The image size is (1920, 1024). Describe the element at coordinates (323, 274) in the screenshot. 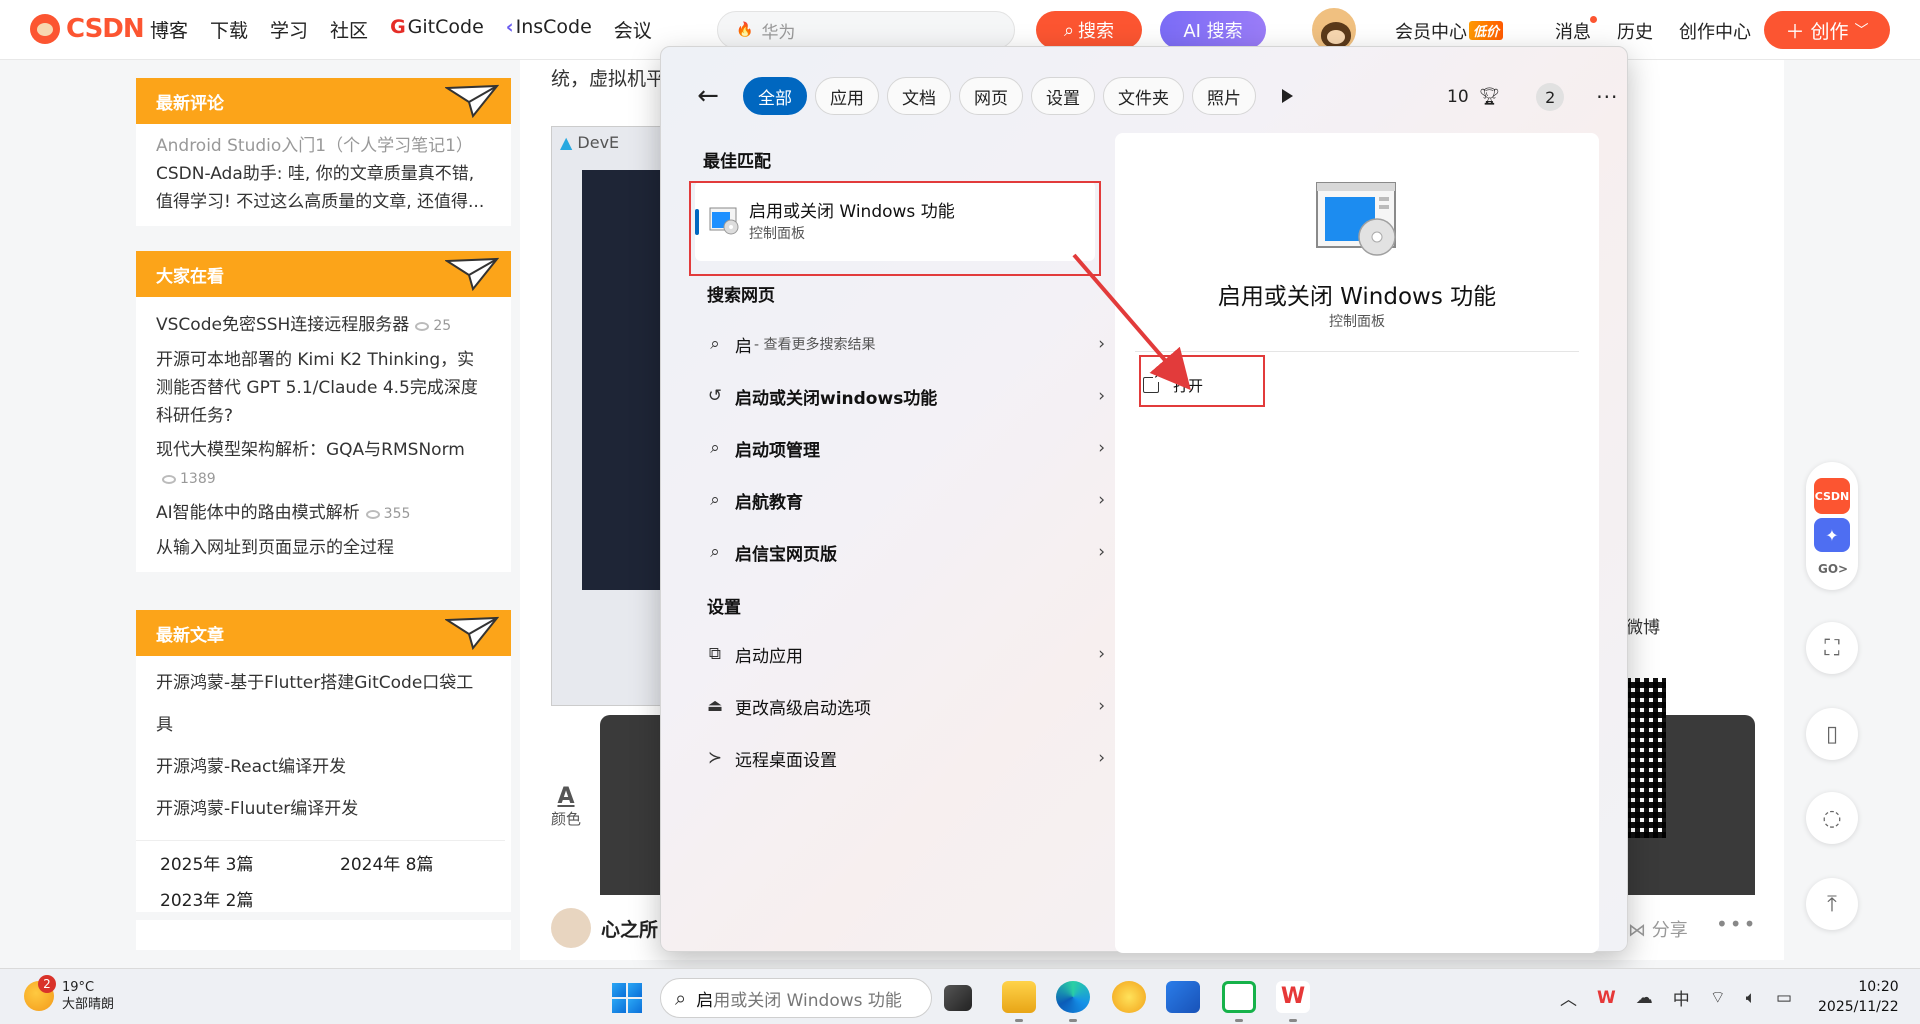

I see `watching-header: 大家在看` at that location.